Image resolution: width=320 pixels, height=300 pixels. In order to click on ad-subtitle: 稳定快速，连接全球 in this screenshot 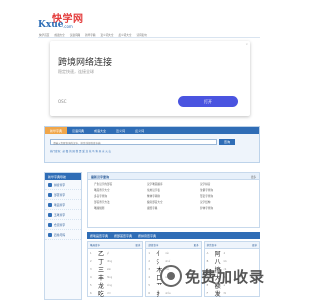, I will do `click(76, 71)`.